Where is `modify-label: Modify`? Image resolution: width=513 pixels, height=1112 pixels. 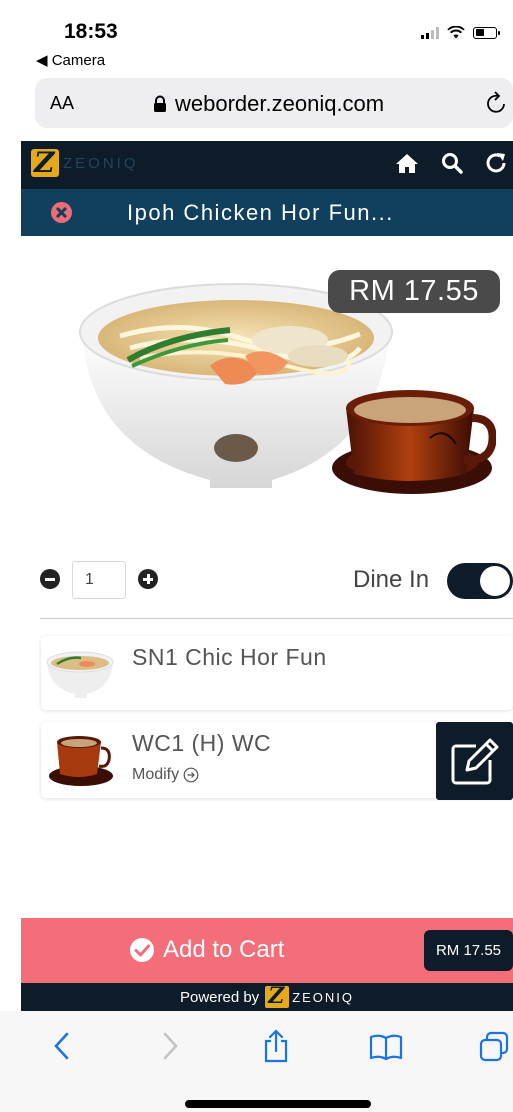
modify-label: Modify is located at coordinates (156, 774).